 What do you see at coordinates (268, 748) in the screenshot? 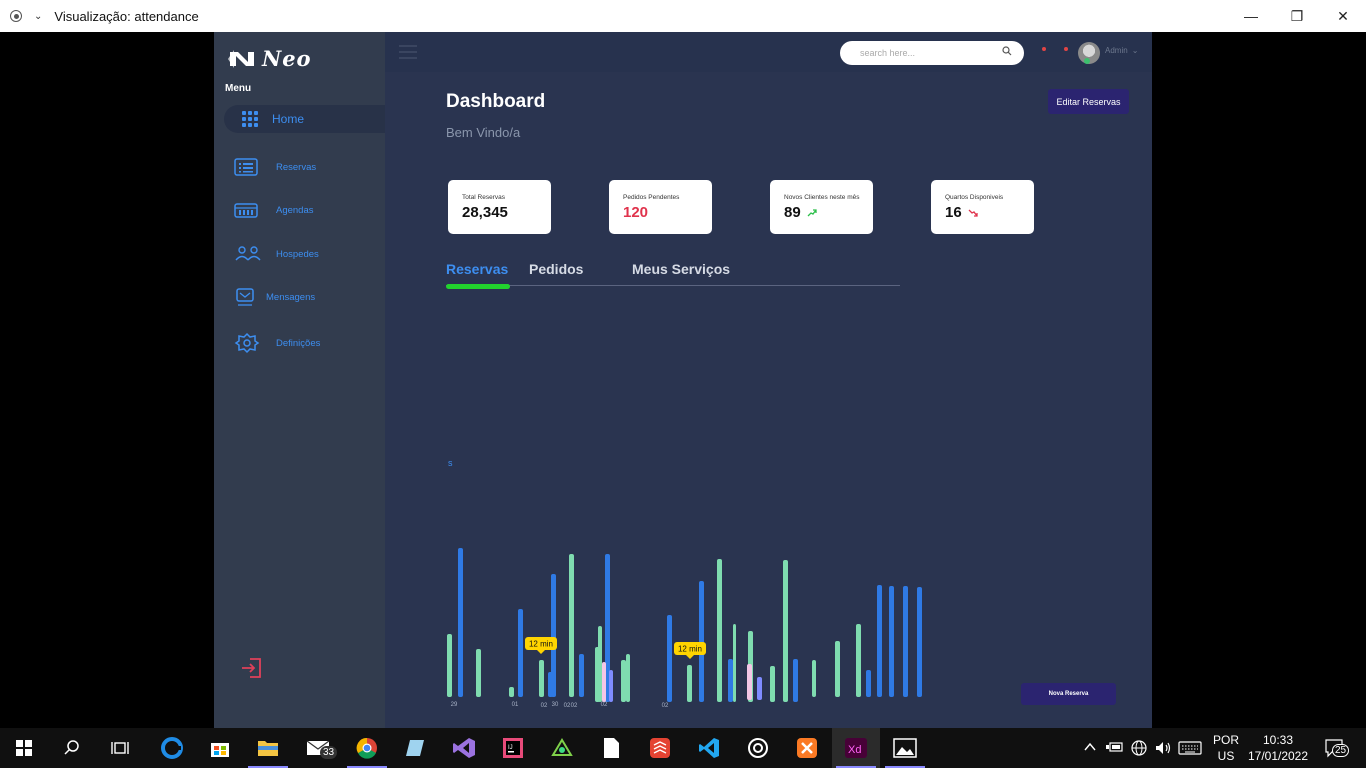
I see `explorer-app` at bounding box center [268, 748].